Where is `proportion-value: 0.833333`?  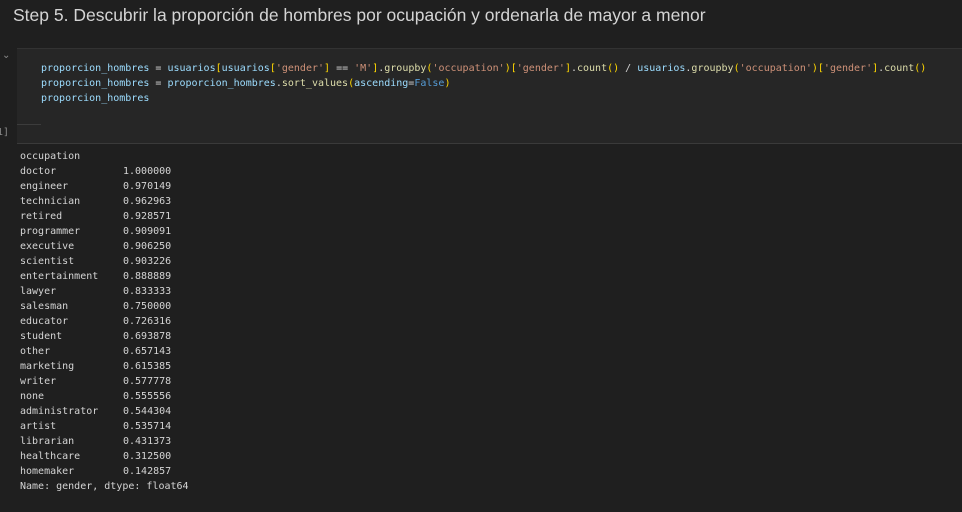 proportion-value: 0.833333 is located at coordinates (147, 291).